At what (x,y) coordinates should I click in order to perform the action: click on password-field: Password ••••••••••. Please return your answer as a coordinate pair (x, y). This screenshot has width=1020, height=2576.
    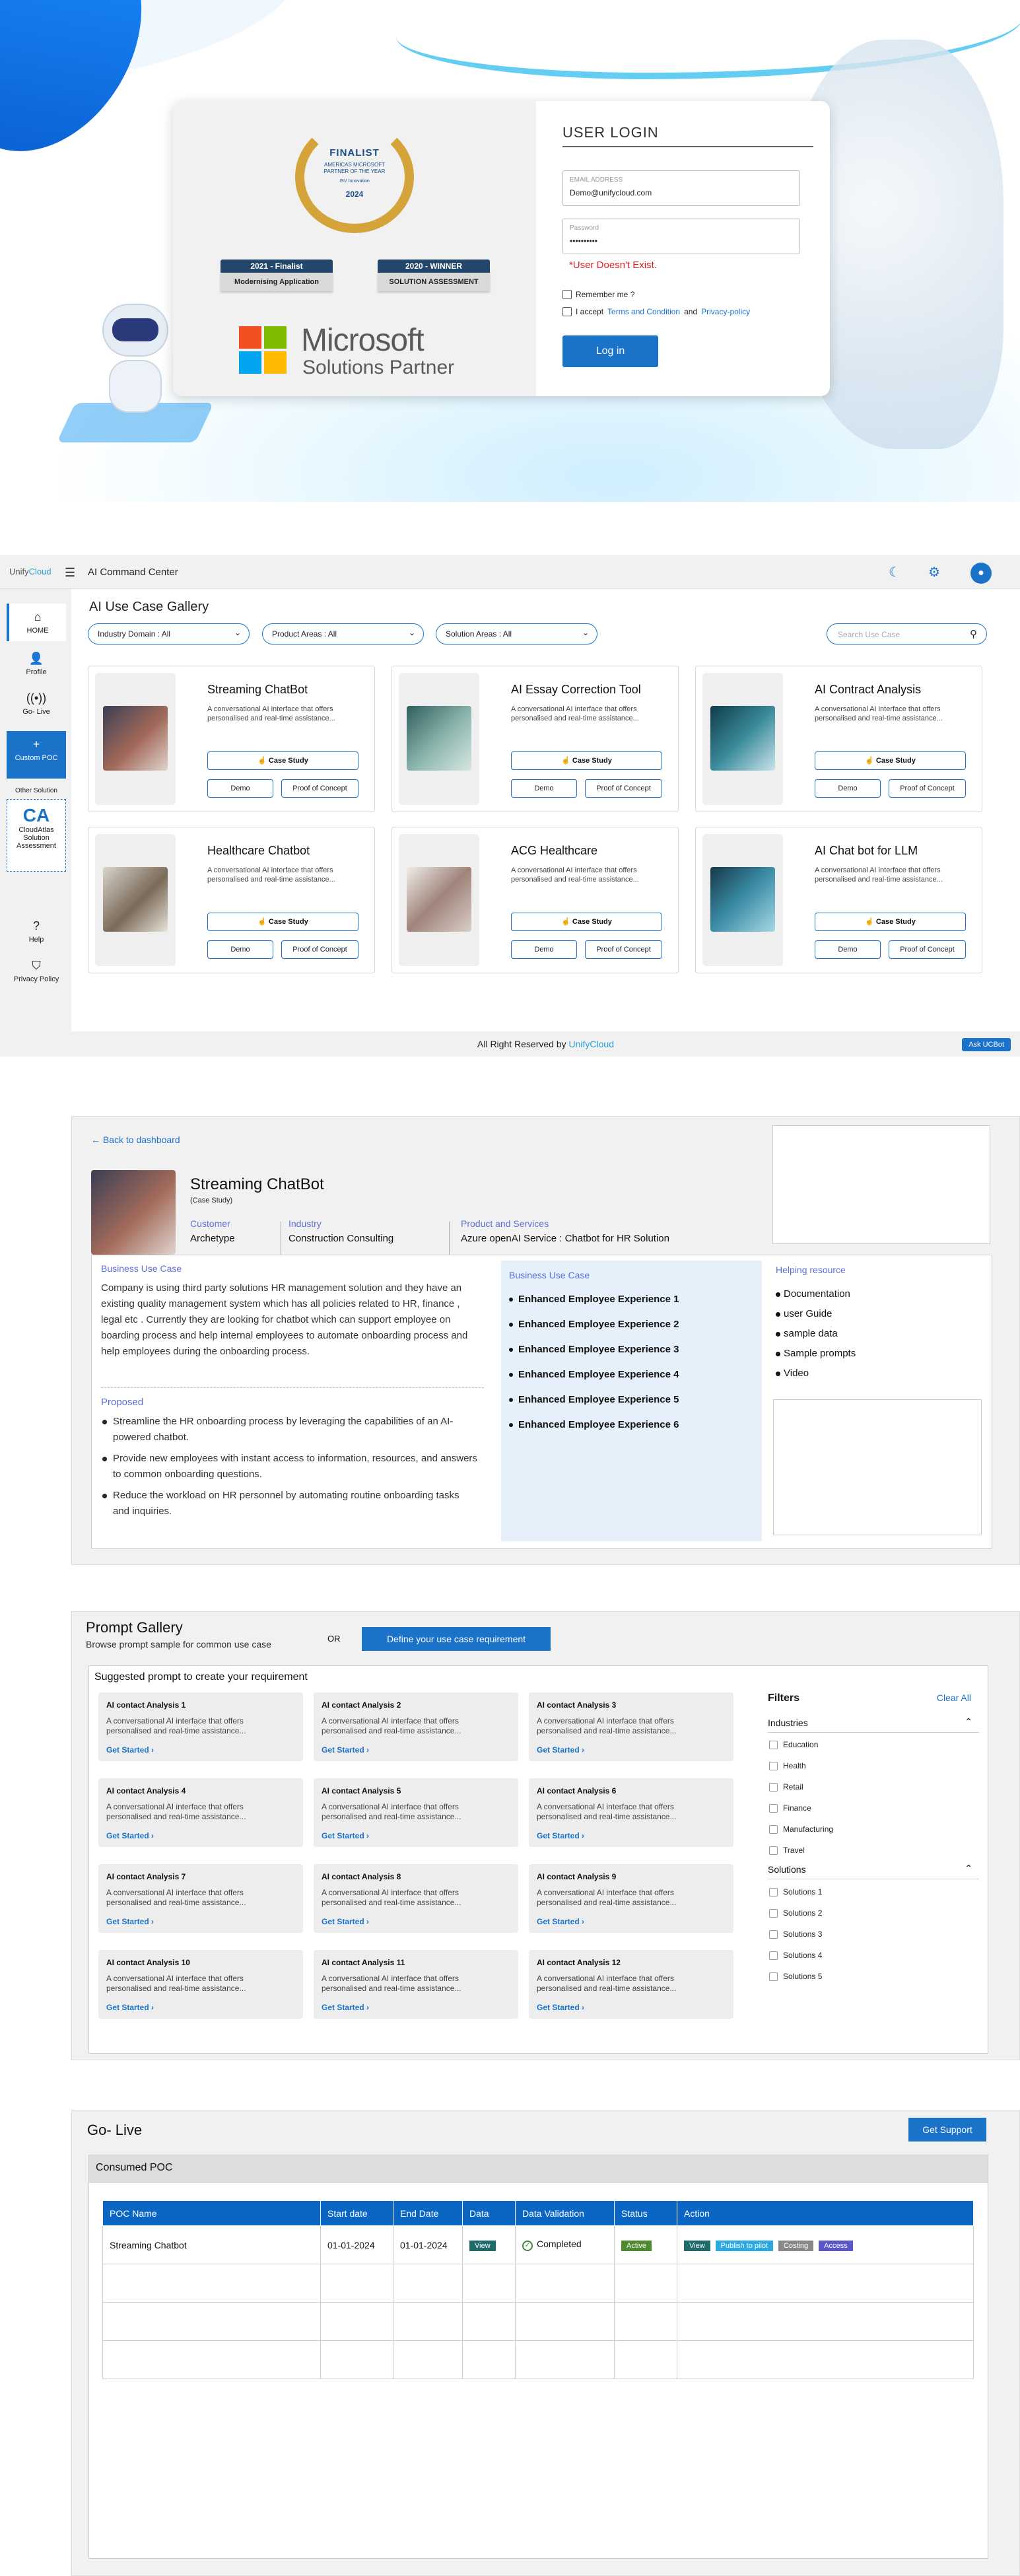
    Looking at the image, I should click on (681, 236).